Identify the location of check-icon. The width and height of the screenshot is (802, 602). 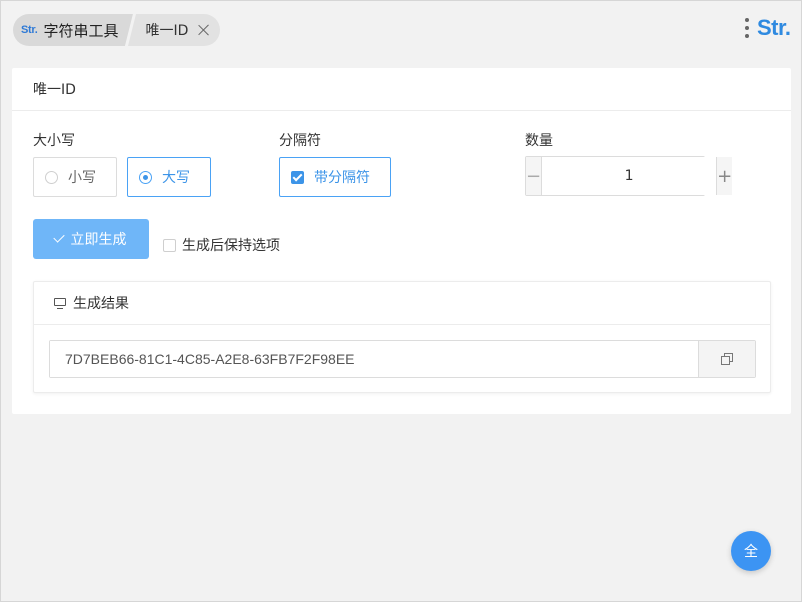
(58, 237).